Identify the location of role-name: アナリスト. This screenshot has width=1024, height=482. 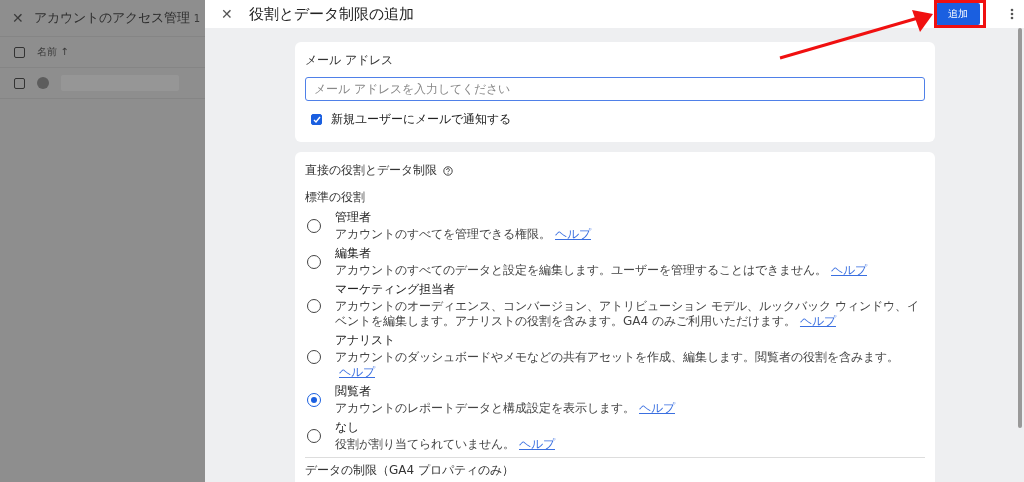
(365, 340).